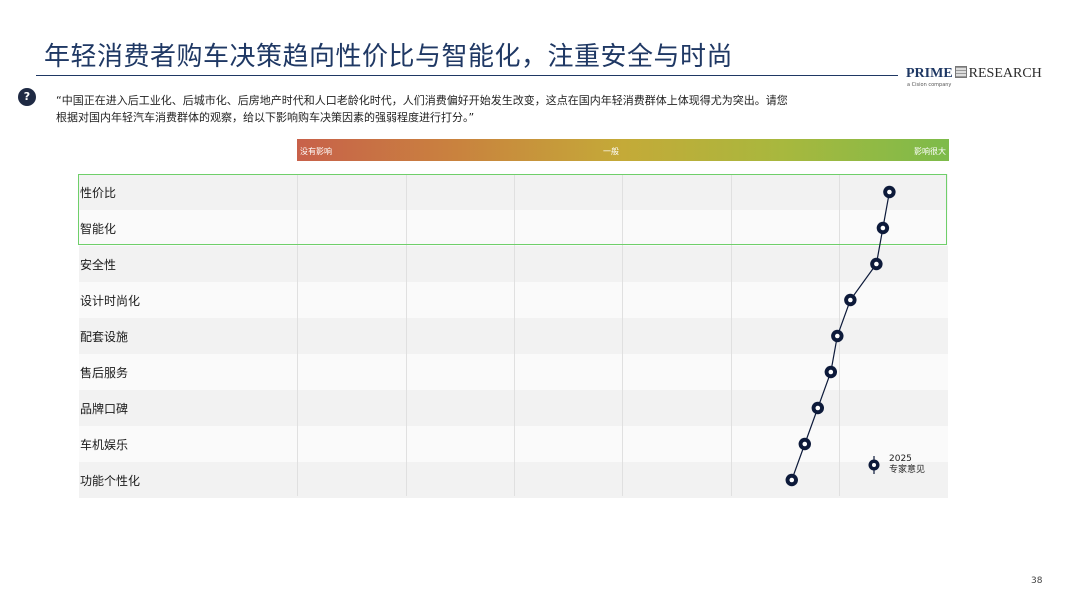  What do you see at coordinates (907, 470) in the screenshot?
I see `legend-series: 专家意见` at bounding box center [907, 470].